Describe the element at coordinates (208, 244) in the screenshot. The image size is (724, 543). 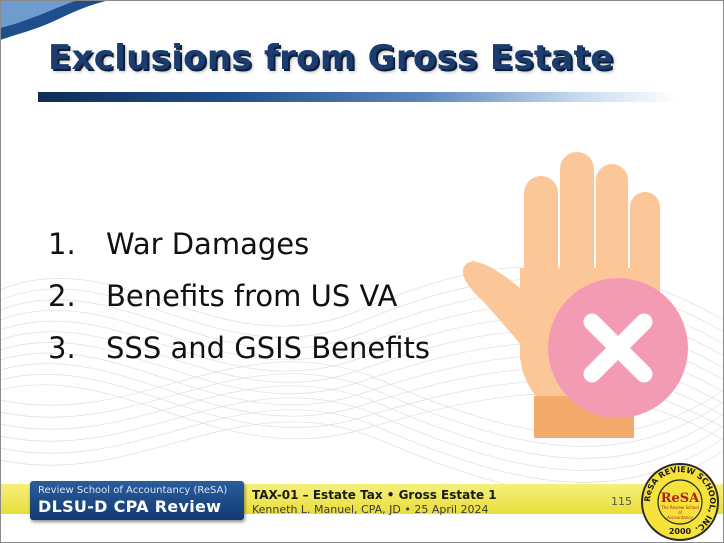
I see `list-item-text: War Damages` at that location.